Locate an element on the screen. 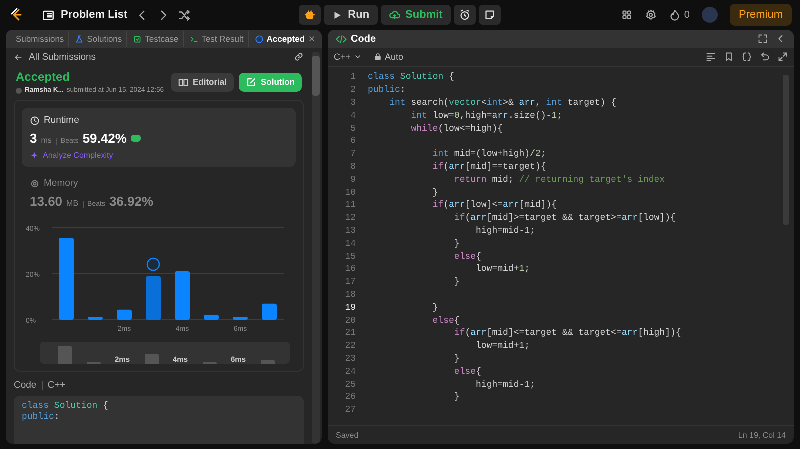  submit-button: Submit is located at coordinates (415, 15).